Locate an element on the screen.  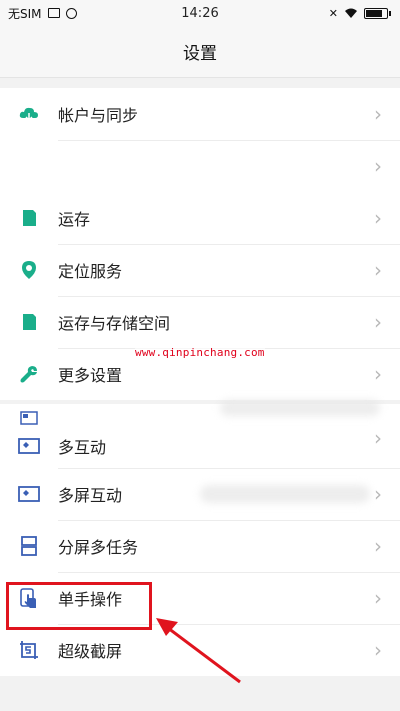
status-time: 14:26 is located at coordinates (200, 13).